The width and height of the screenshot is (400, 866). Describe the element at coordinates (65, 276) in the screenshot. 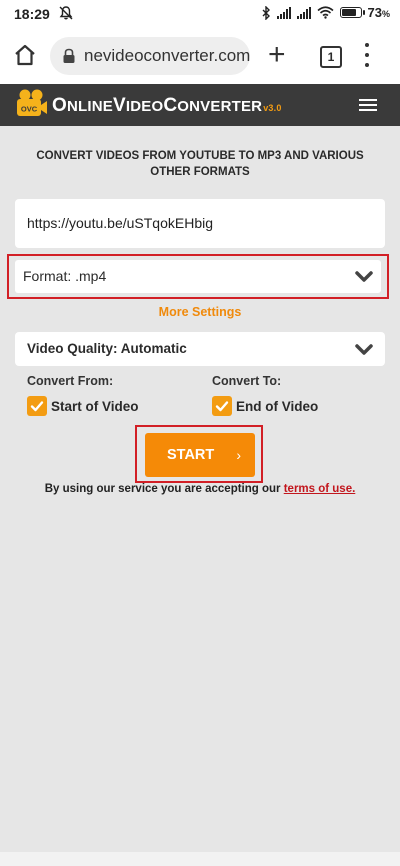

I see `format-select-label: Format: .mp4` at that location.